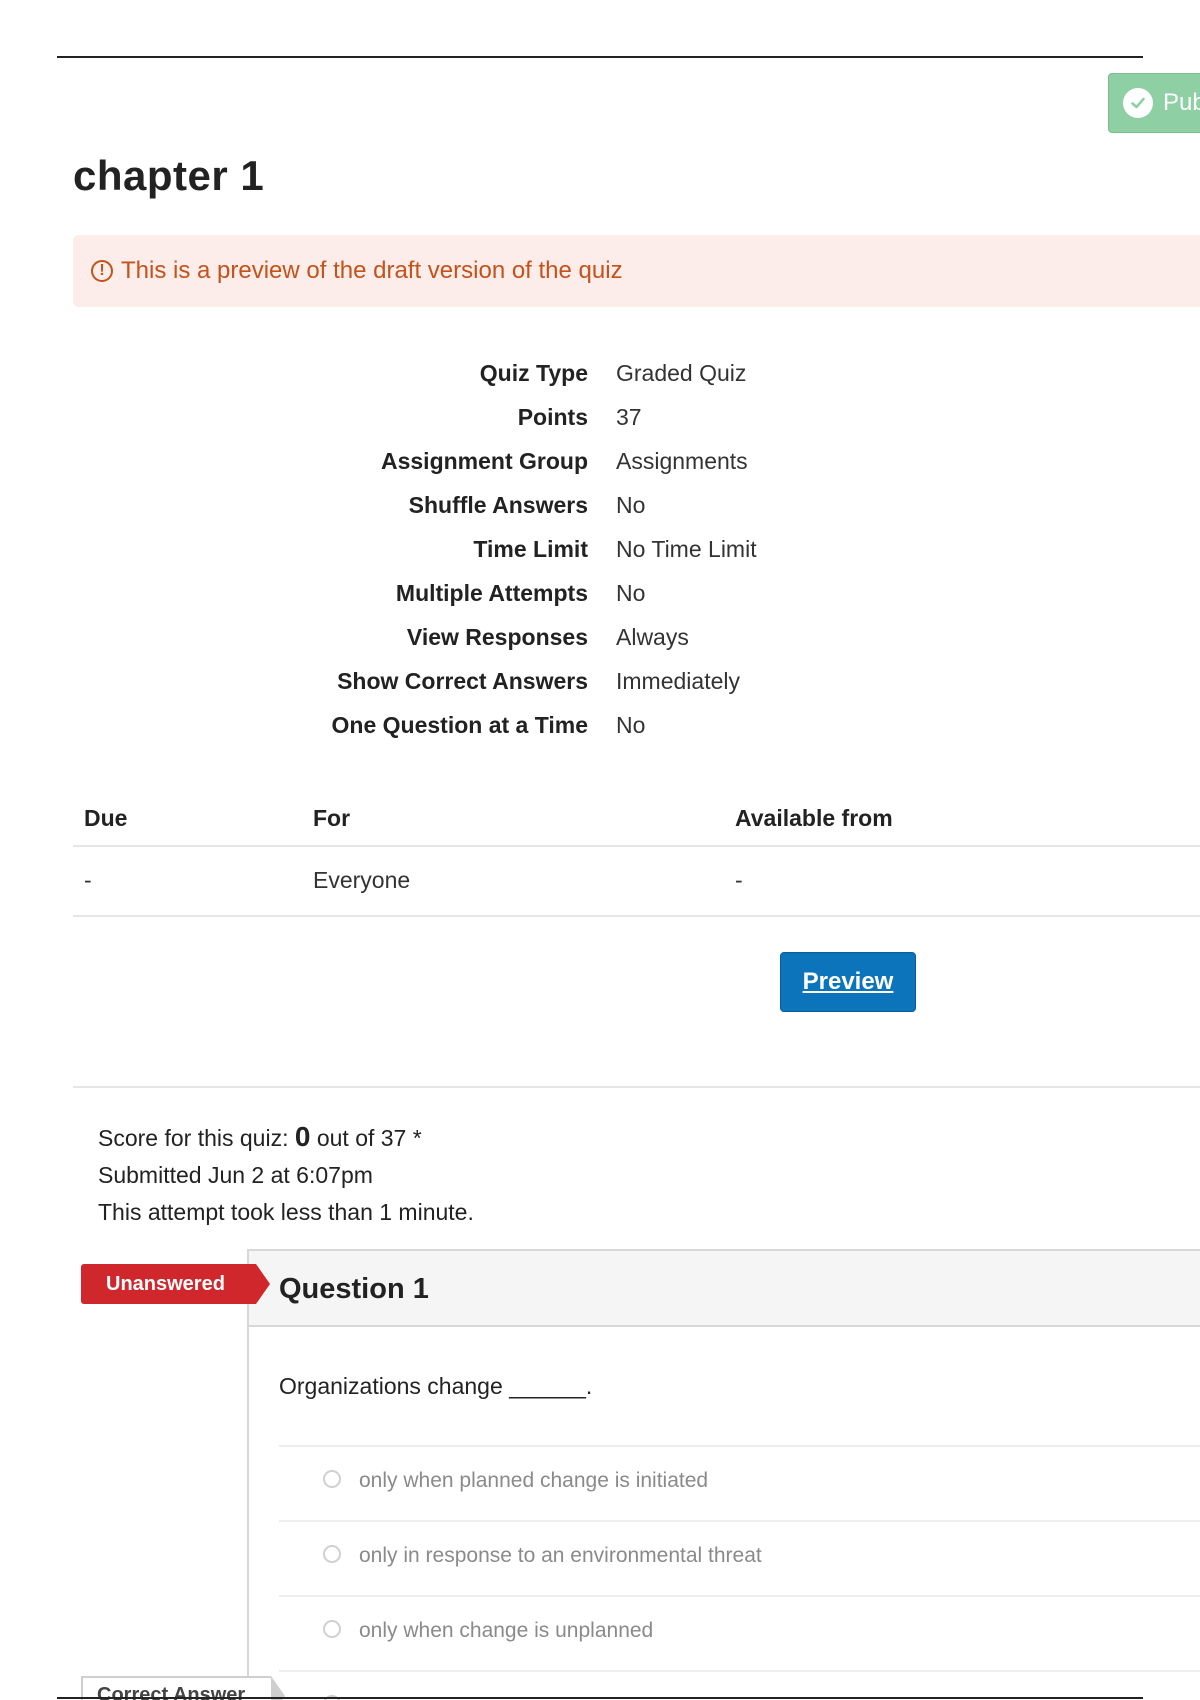  I want to click on publish-label: Pub, so click(1181, 102).